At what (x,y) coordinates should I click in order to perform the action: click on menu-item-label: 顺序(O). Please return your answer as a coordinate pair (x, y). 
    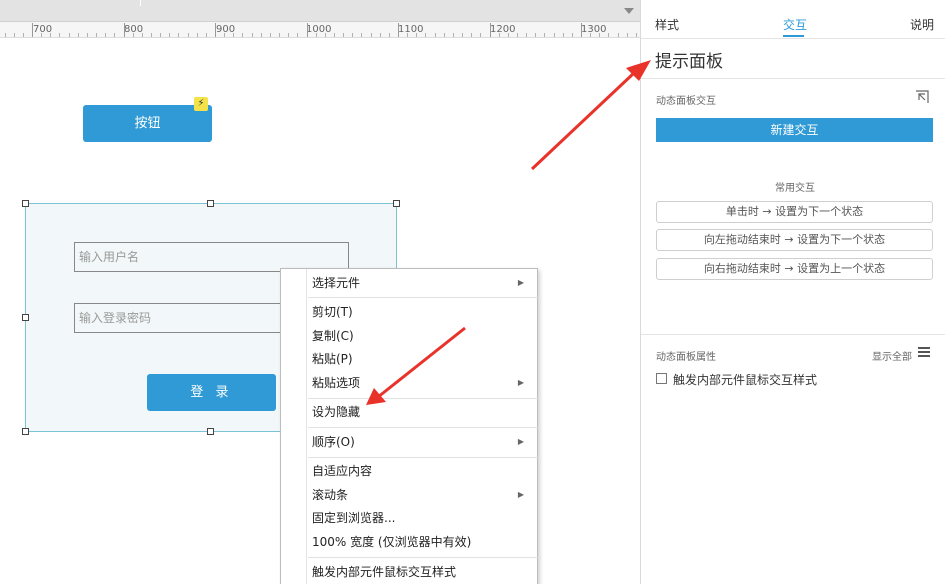
    Looking at the image, I should click on (333, 442).